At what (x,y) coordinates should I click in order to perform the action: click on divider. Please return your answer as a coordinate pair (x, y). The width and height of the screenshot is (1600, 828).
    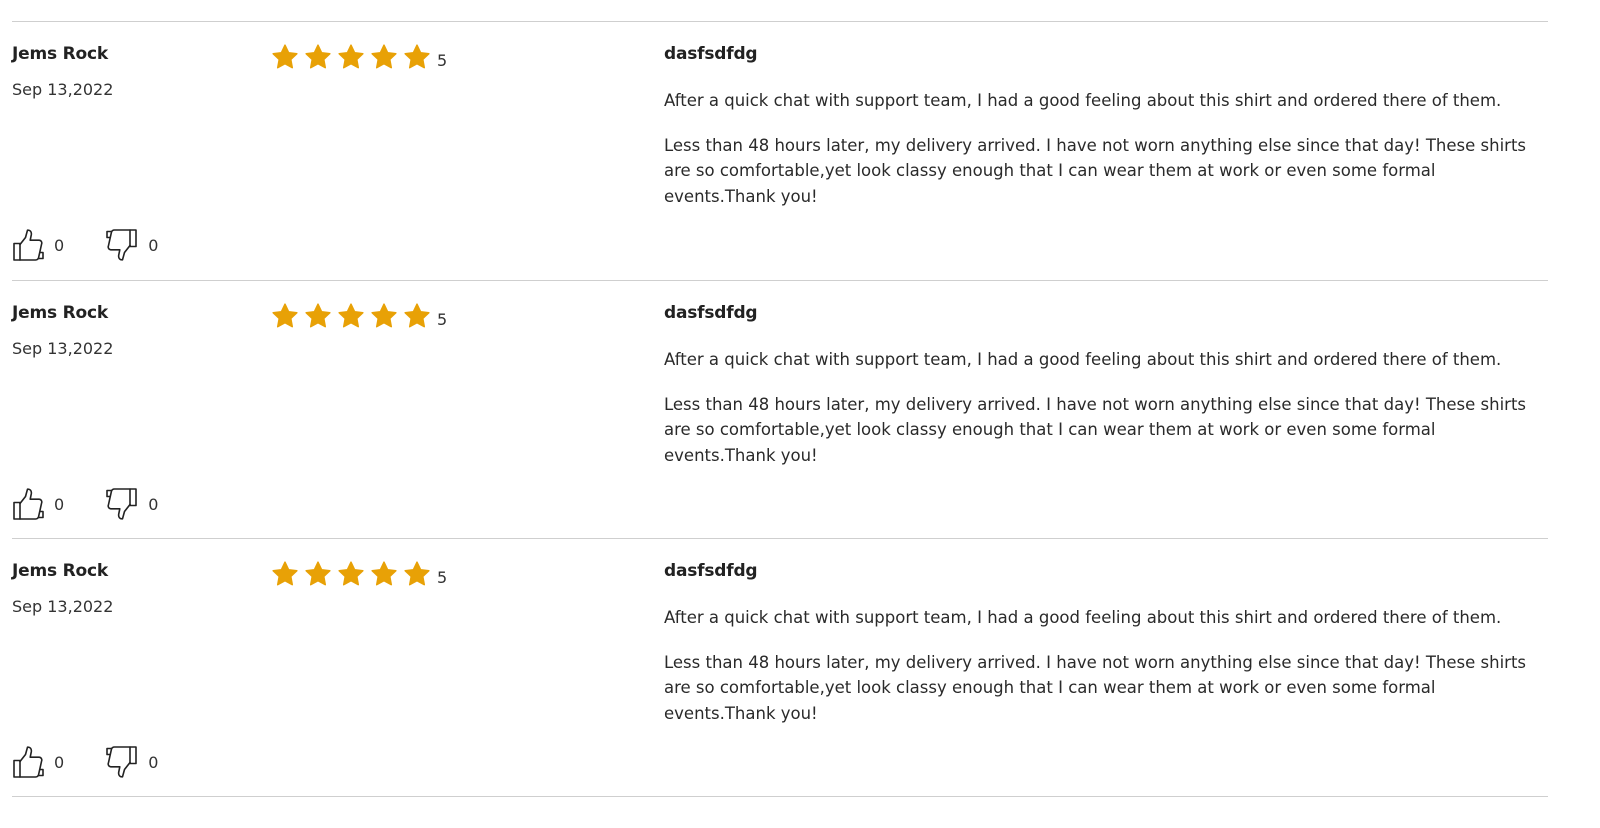
    Looking at the image, I should click on (780, 796).